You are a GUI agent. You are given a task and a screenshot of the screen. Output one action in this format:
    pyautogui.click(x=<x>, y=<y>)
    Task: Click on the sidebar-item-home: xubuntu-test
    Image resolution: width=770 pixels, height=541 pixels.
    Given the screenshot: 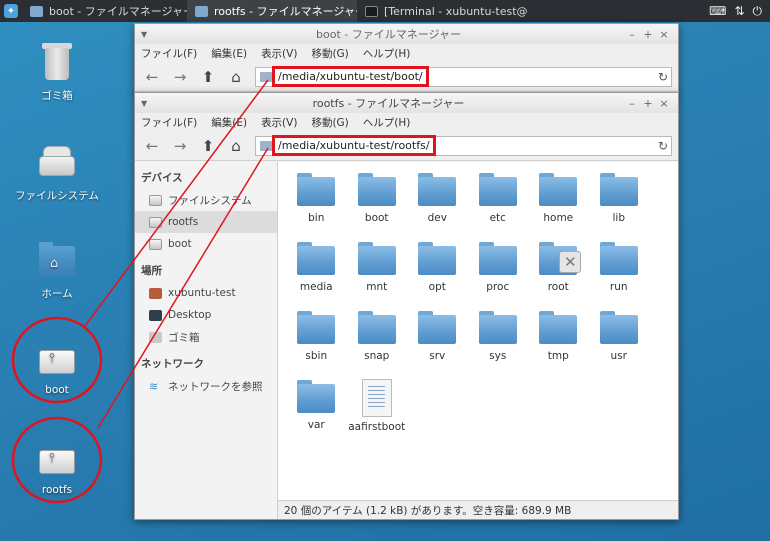 What is the action you would take?
    pyautogui.click(x=206, y=293)
    